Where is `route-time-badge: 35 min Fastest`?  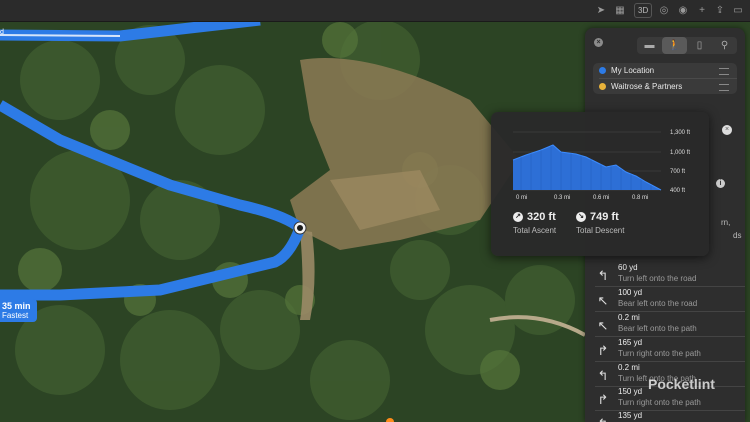 route-time-badge: 35 min Fastest is located at coordinates (18, 310).